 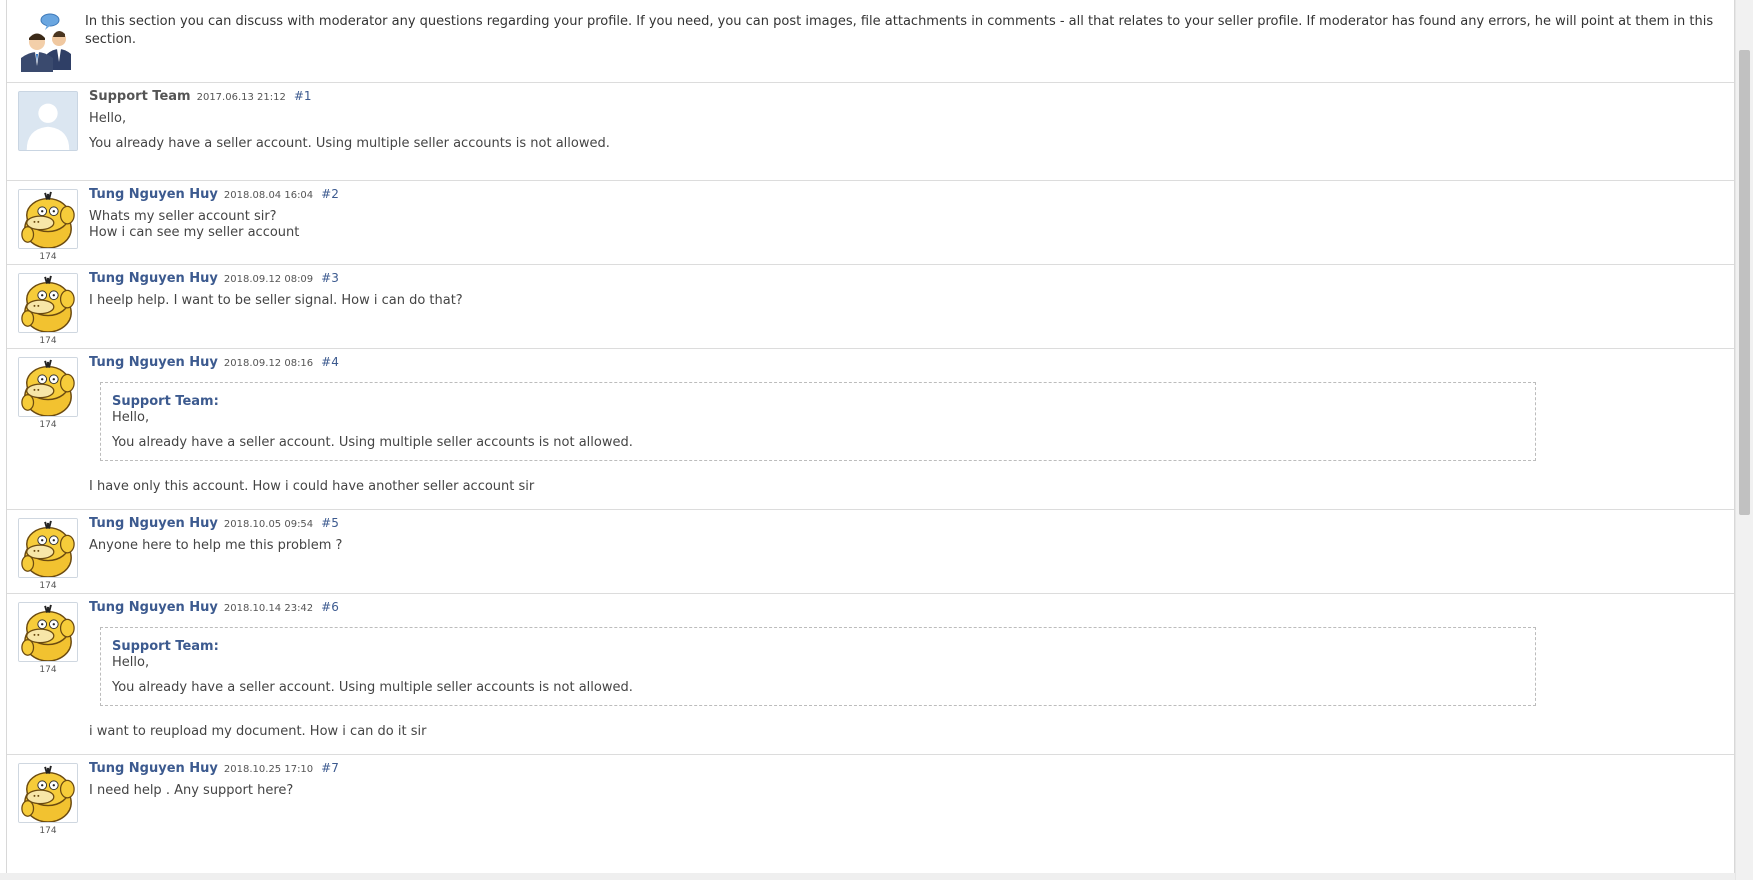 What do you see at coordinates (48, 42) in the screenshot?
I see `discussion-people-icon` at bounding box center [48, 42].